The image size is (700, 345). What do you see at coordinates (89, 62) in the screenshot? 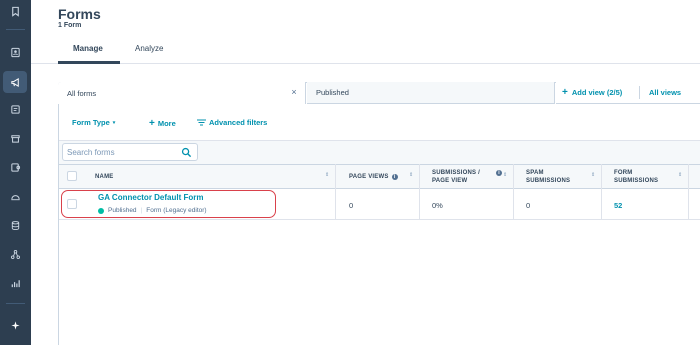
I see `active-tab-indicator` at bounding box center [89, 62].